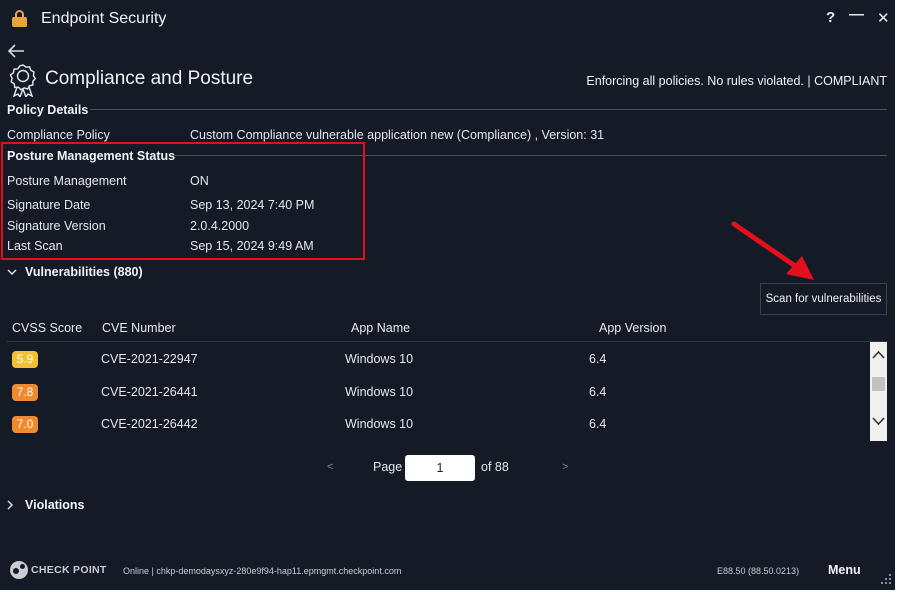 Image resolution: width=897 pixels, height=592 pixels. I want to click on minimize-button: —, so click(856, 14).